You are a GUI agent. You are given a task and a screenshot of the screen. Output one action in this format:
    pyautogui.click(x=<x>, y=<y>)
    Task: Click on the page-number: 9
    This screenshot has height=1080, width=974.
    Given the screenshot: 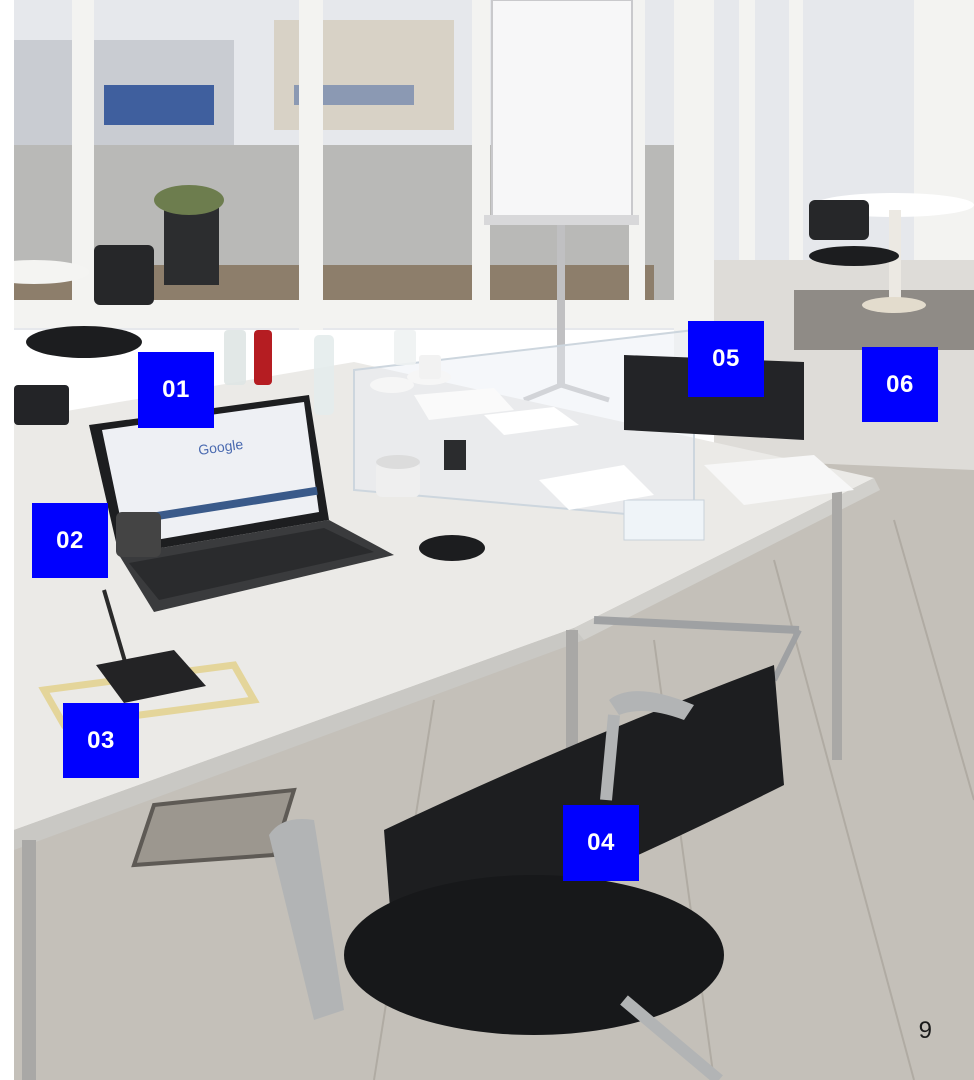 What is the action you would take?
    pyautogui.click(x=925, y=1030)
    